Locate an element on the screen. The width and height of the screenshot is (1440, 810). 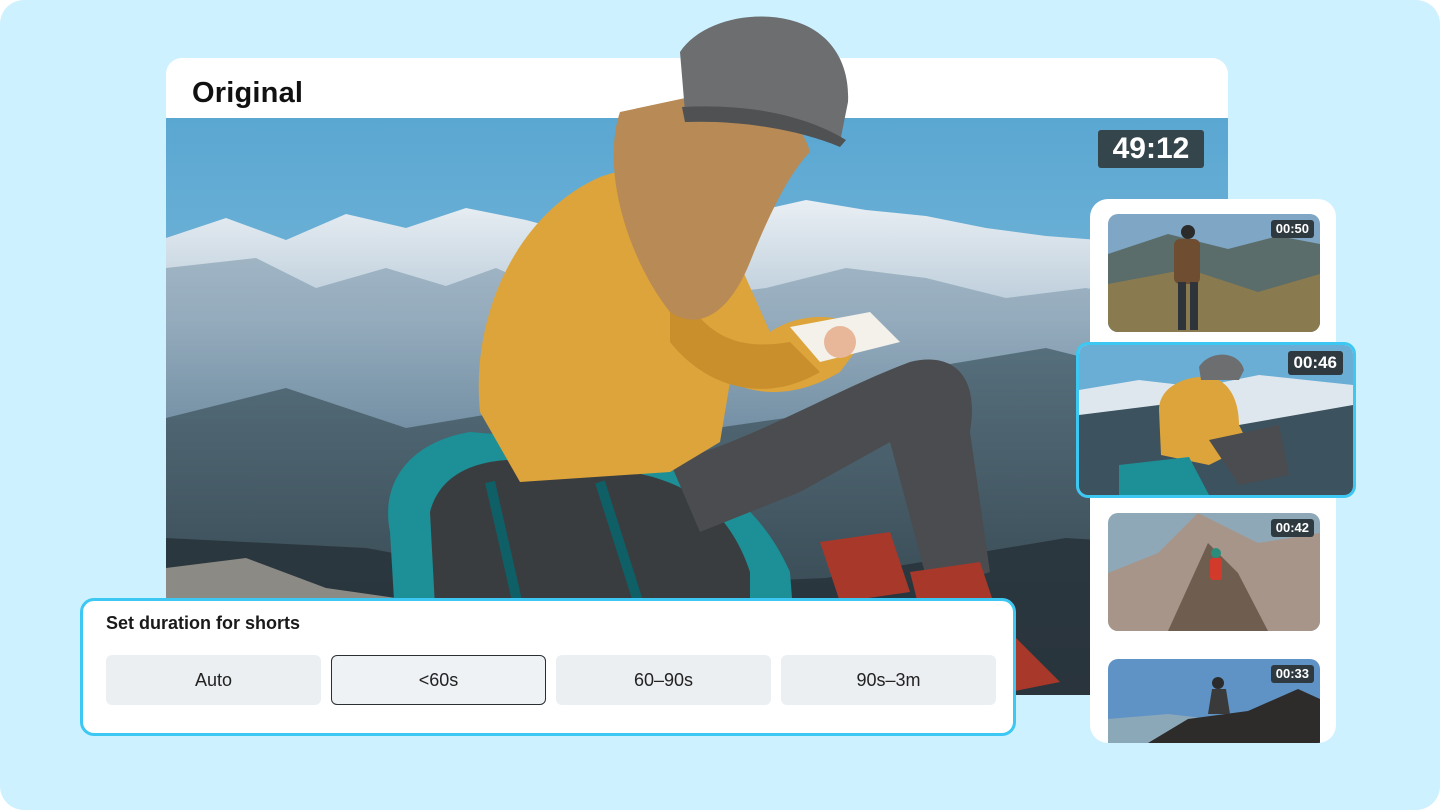
short-duration-badge: 00:42 is located at coordinates (1292, 528).